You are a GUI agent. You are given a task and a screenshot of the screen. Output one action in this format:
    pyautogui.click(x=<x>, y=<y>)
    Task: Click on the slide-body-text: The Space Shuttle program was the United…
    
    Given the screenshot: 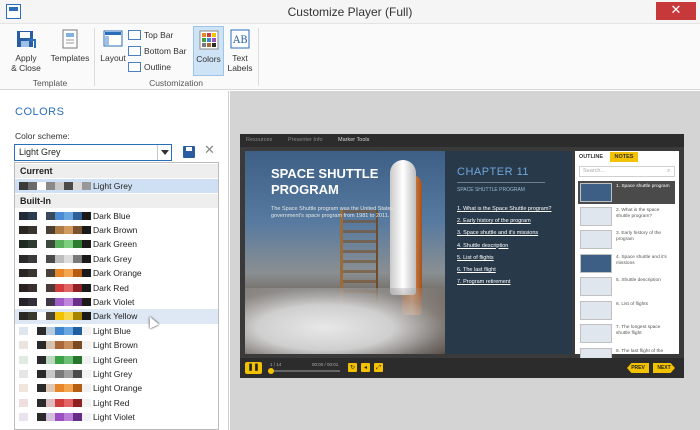 What is the action you would take?
    pyautogui.click(x=332, y=212)
    